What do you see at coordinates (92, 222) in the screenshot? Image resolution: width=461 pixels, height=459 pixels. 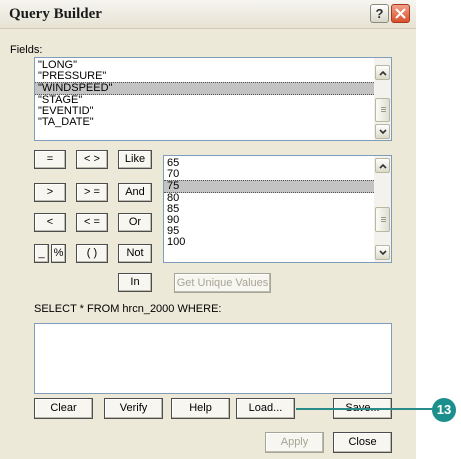 I see `less-equal-button: < =` at bounding box center [92, 222].